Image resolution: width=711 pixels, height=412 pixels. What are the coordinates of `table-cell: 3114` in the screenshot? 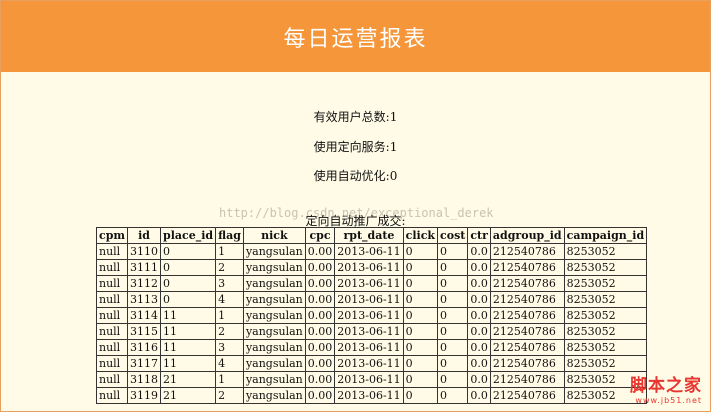 It's located at (144, 315).